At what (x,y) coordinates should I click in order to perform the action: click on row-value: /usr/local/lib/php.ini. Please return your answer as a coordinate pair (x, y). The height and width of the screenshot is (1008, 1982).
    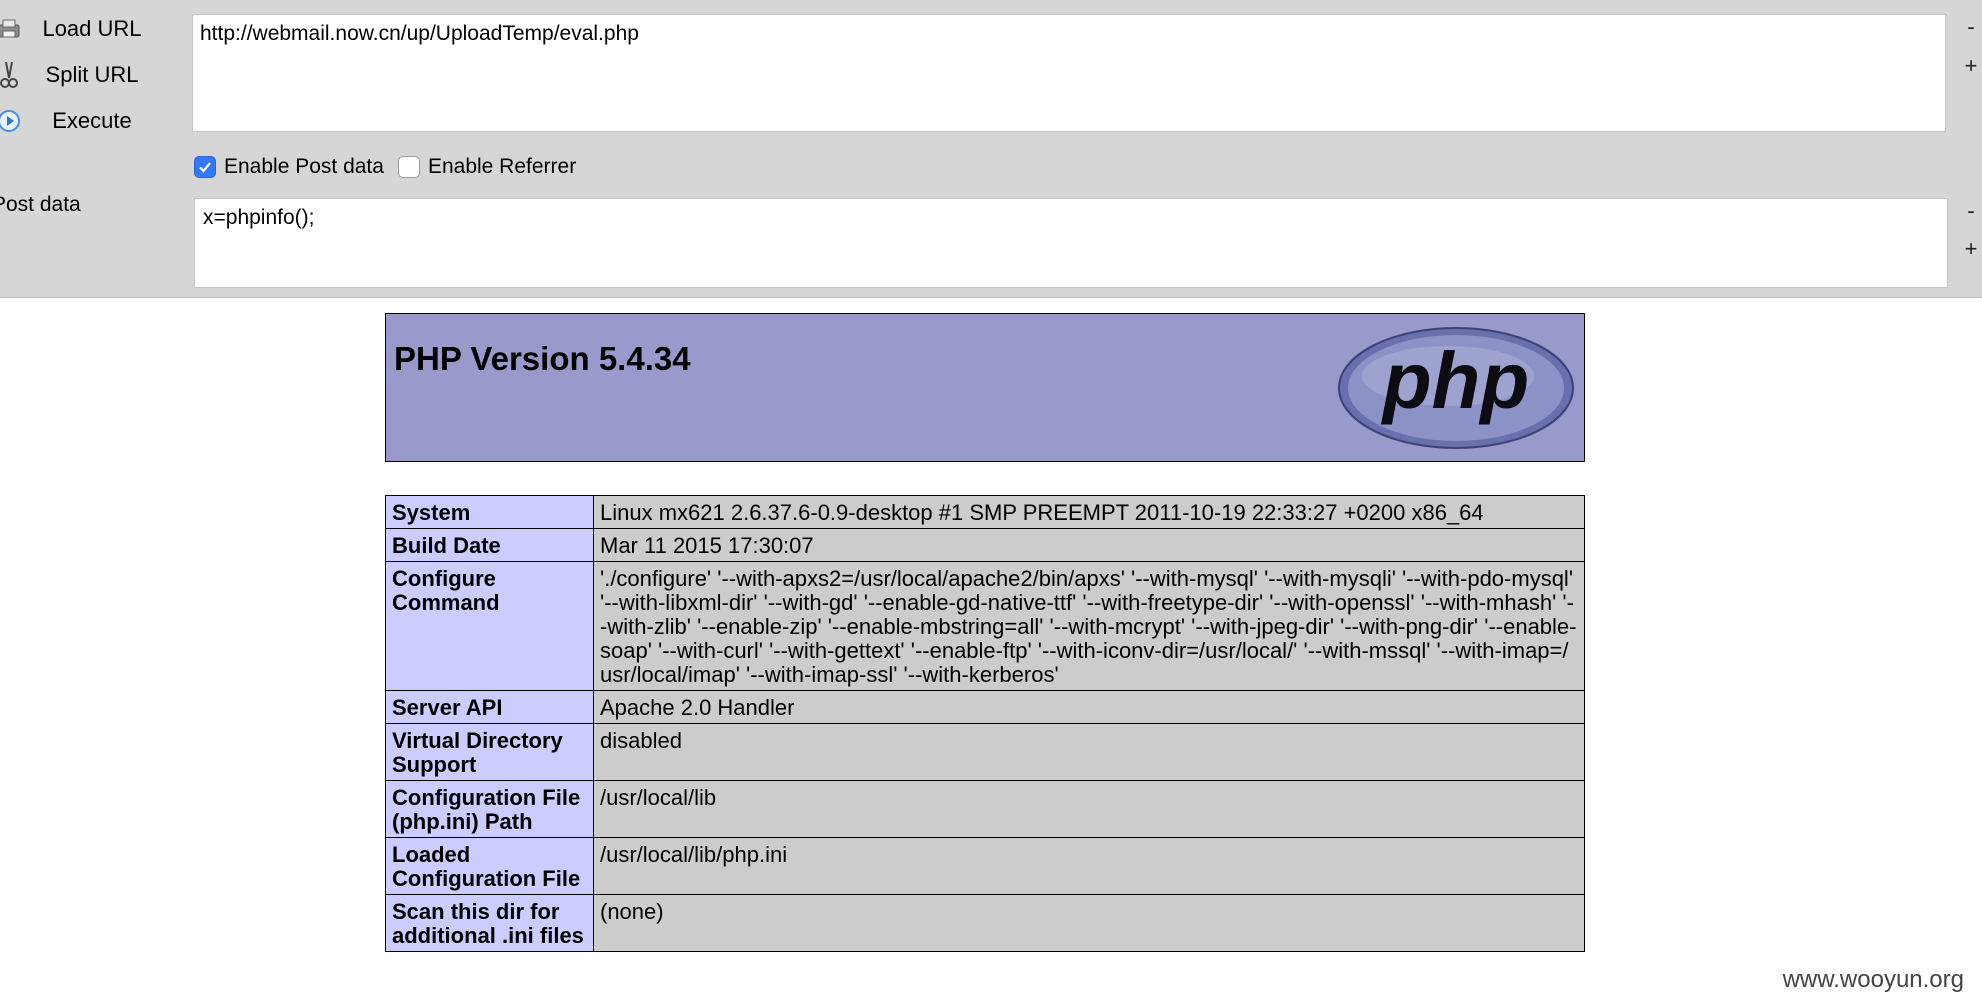
    Looking at the image, I should click on (1089, 866).